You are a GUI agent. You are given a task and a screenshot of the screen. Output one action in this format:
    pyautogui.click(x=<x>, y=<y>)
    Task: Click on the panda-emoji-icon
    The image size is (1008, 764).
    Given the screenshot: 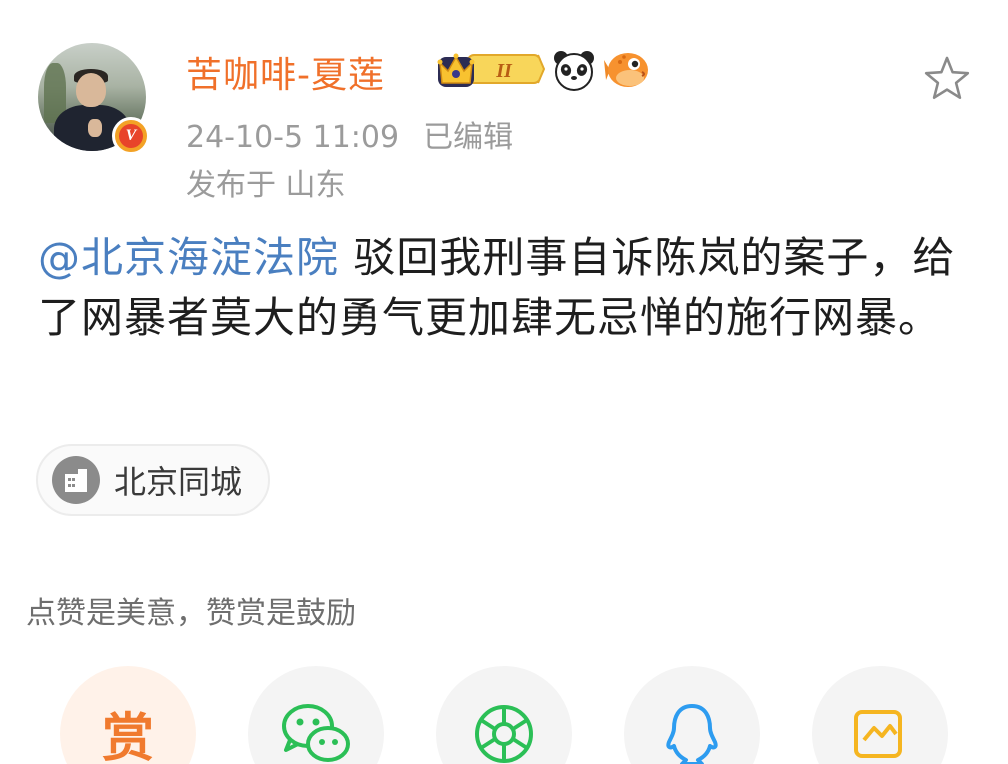 What is the action you would take?
    pyautogui.click(x=574, y=71)
    